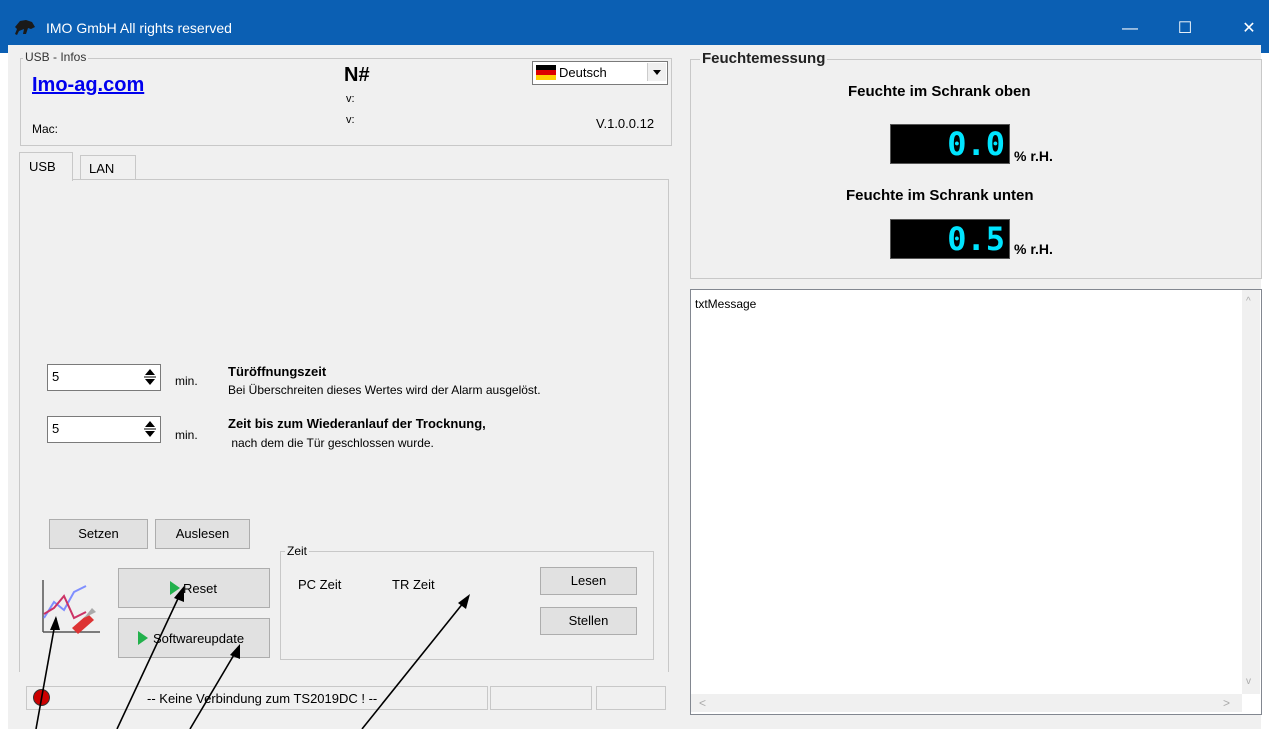  What do you see at coordinates (56, 428) in the screenshot?
I see `restart-time-value: 5` at bounding box center [56, 428].